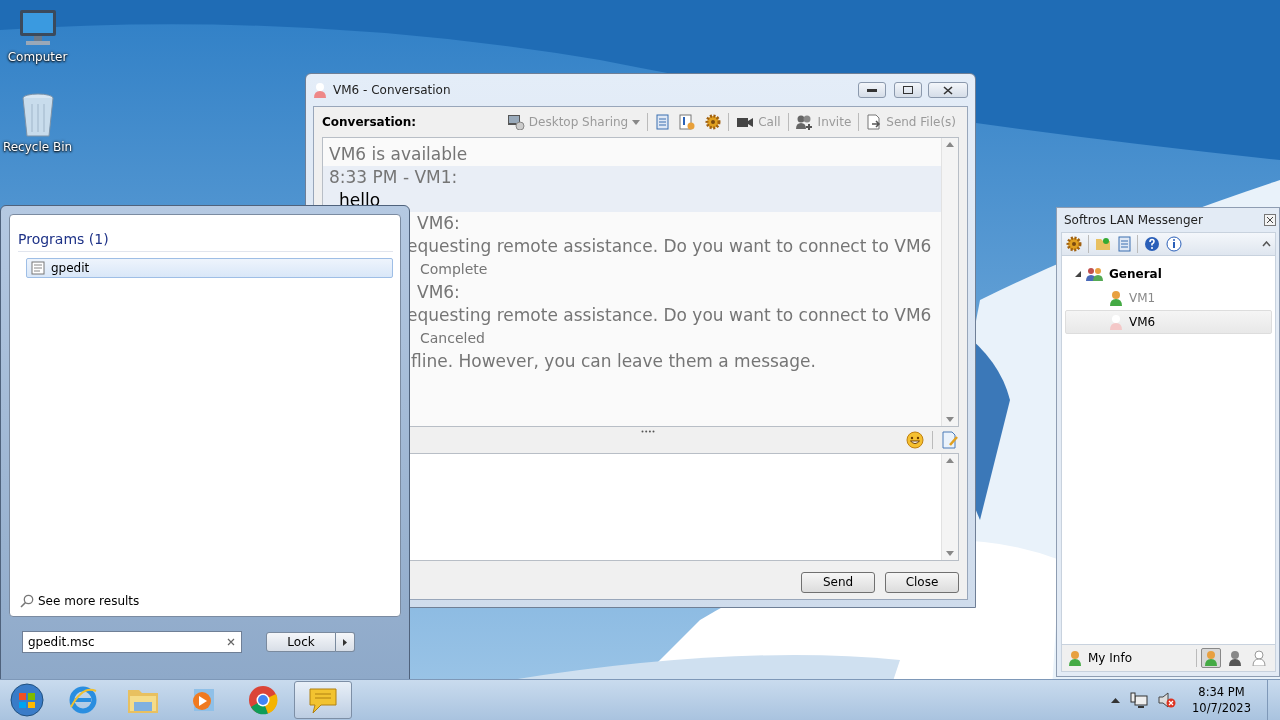 The image size is (1280, 720). I want to click on taskbar-app-button, so click(323, 700).